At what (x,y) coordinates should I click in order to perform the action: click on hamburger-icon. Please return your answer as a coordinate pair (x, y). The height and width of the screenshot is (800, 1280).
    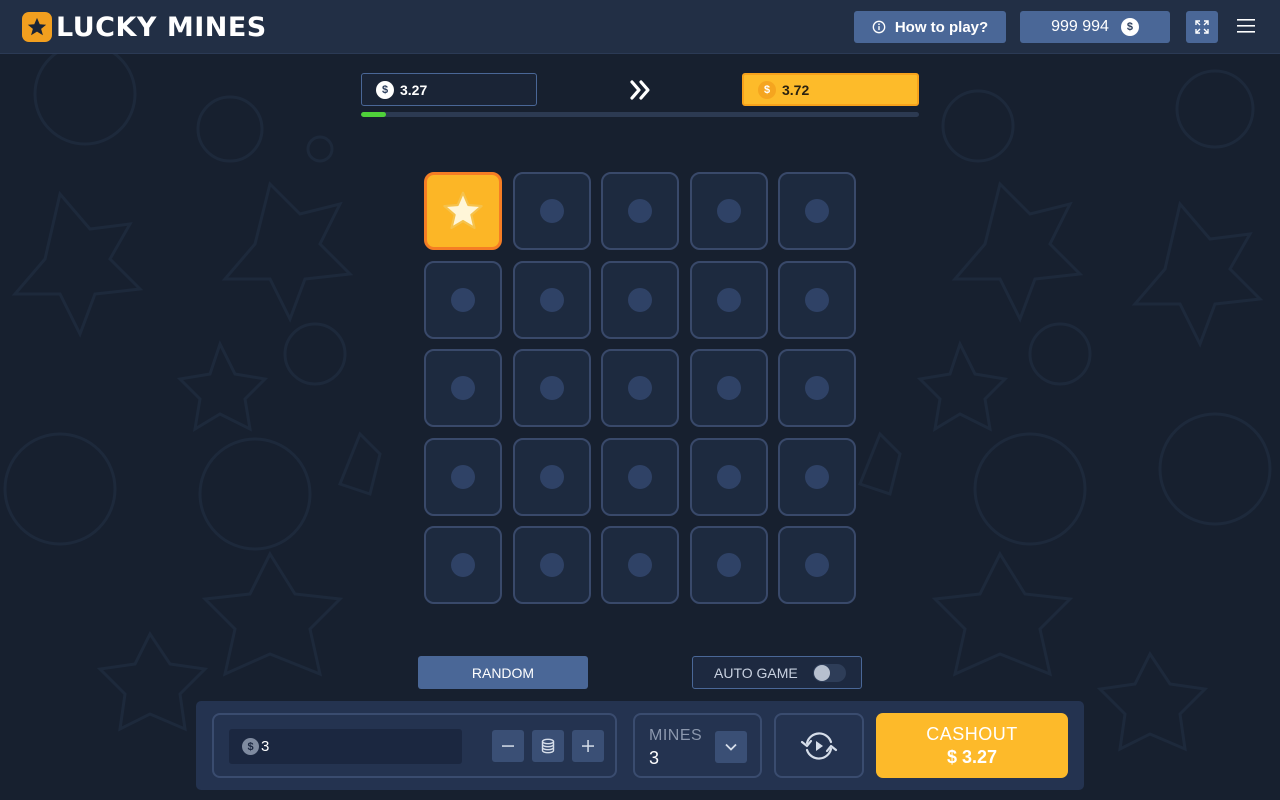
    Looking at the image, I should click on (1246, 26).